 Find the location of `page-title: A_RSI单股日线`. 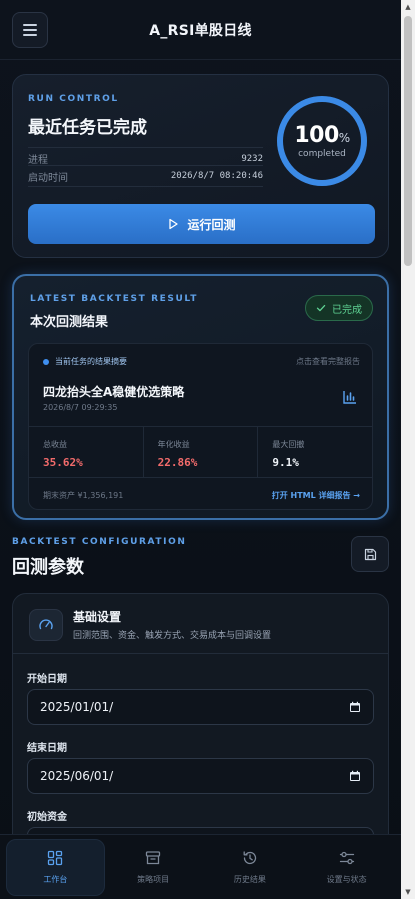

page-title: A_RSI单股日线 is located at coordinates (200, 30).